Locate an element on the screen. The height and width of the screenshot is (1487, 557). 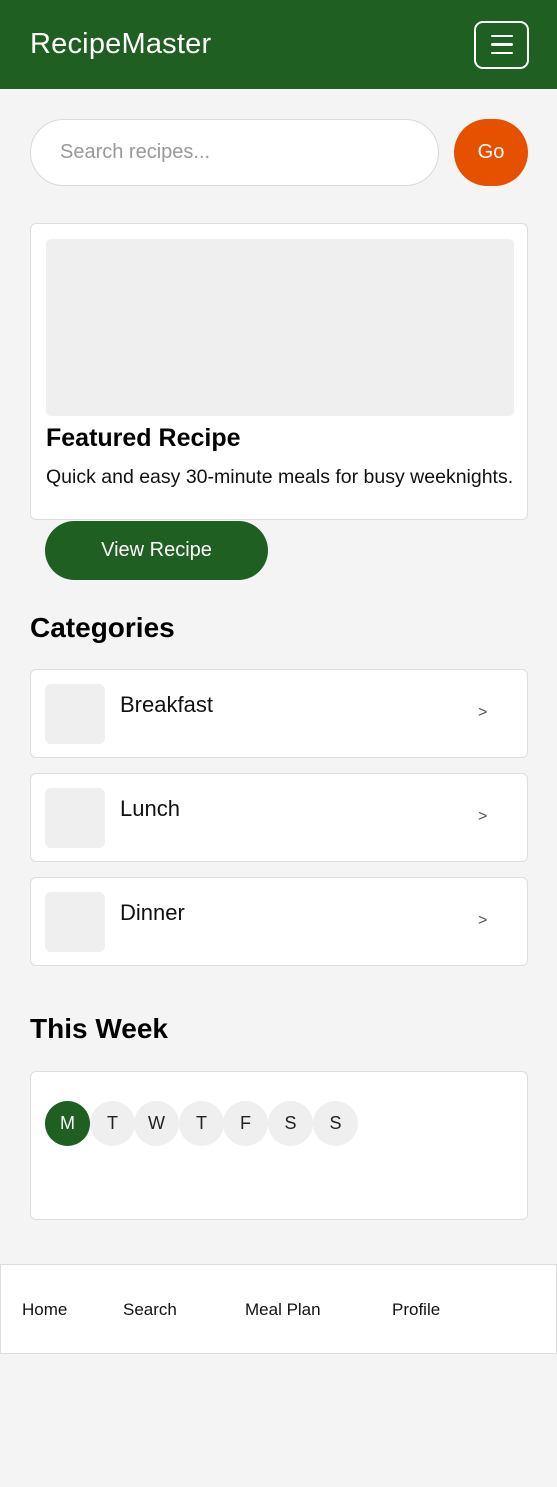
nav-meal-plan: Meal Plan is located at coordinates (283, 1310).